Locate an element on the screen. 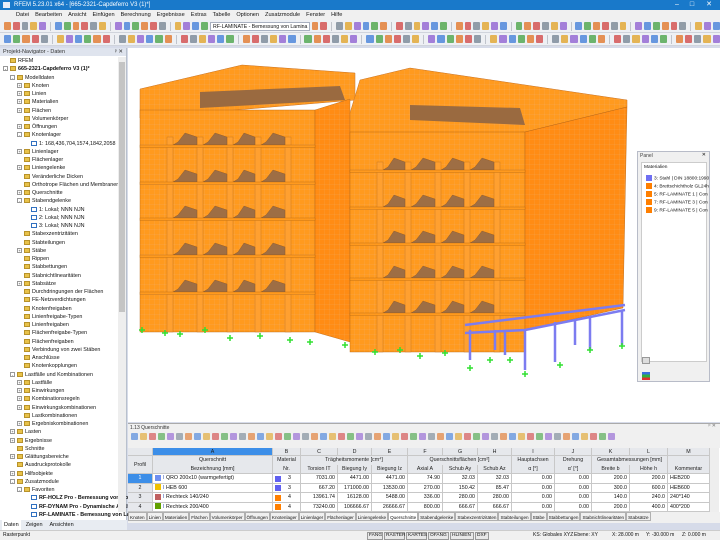  value-cell: 5488.00 is located at coordinates (390, 498).